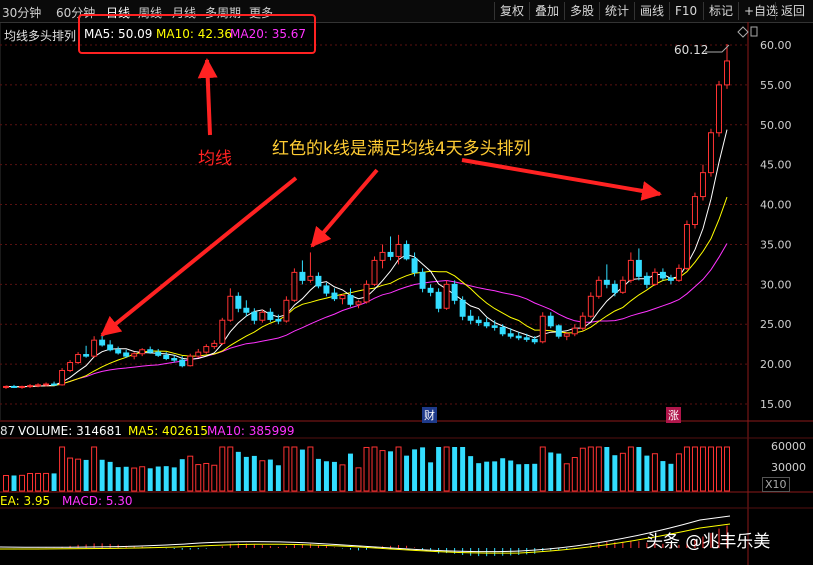 This screenshot has width=813, height=565. What do you see at coordinates (776, 324) in the screenshot?
I see `price-tick-25: 25.00` at bounding box center [776, 324].